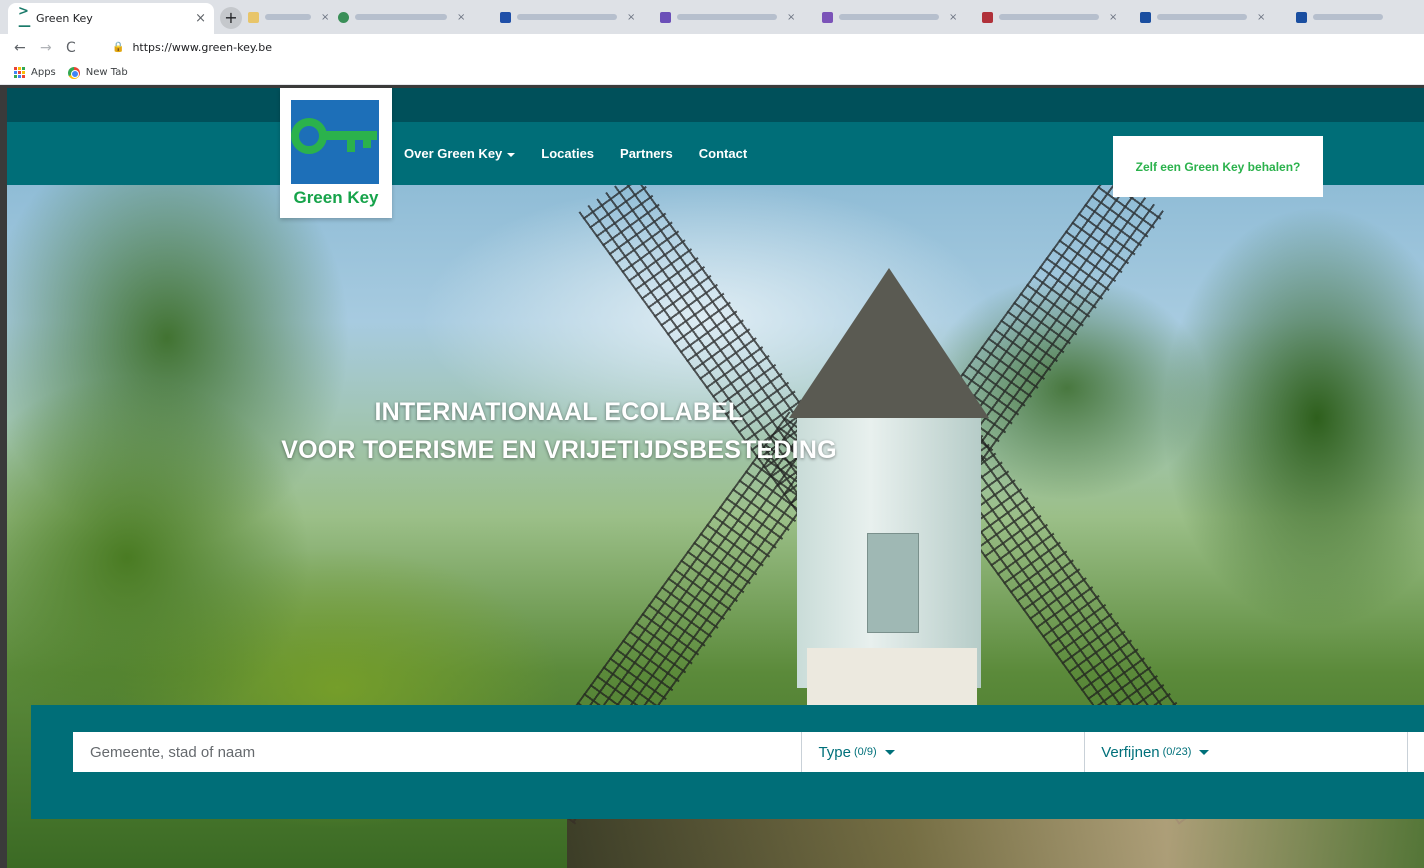 Image resolution: width=1424 pixels, height=868 pixels. I want to click on lock-icon: 🔒, so click(118, 47).